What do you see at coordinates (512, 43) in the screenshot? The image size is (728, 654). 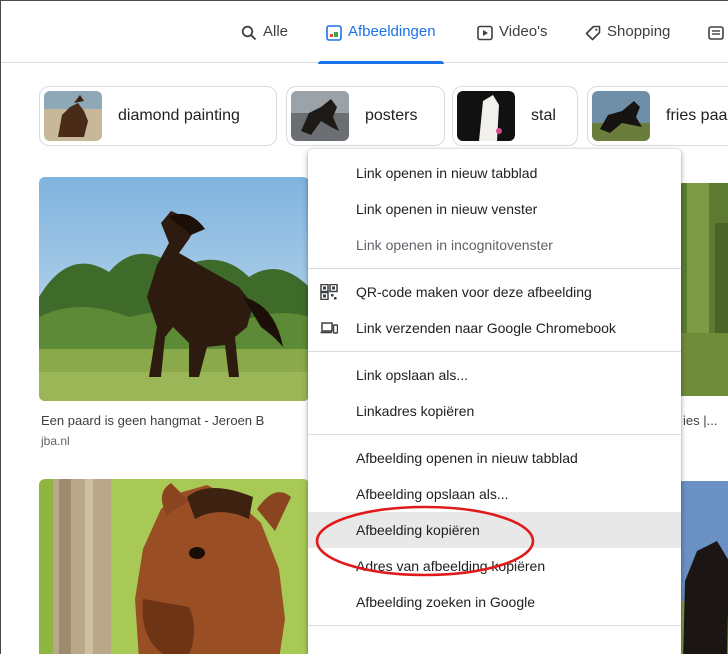 I see `tab-videos: Video's` at bounding box center [512, 43].